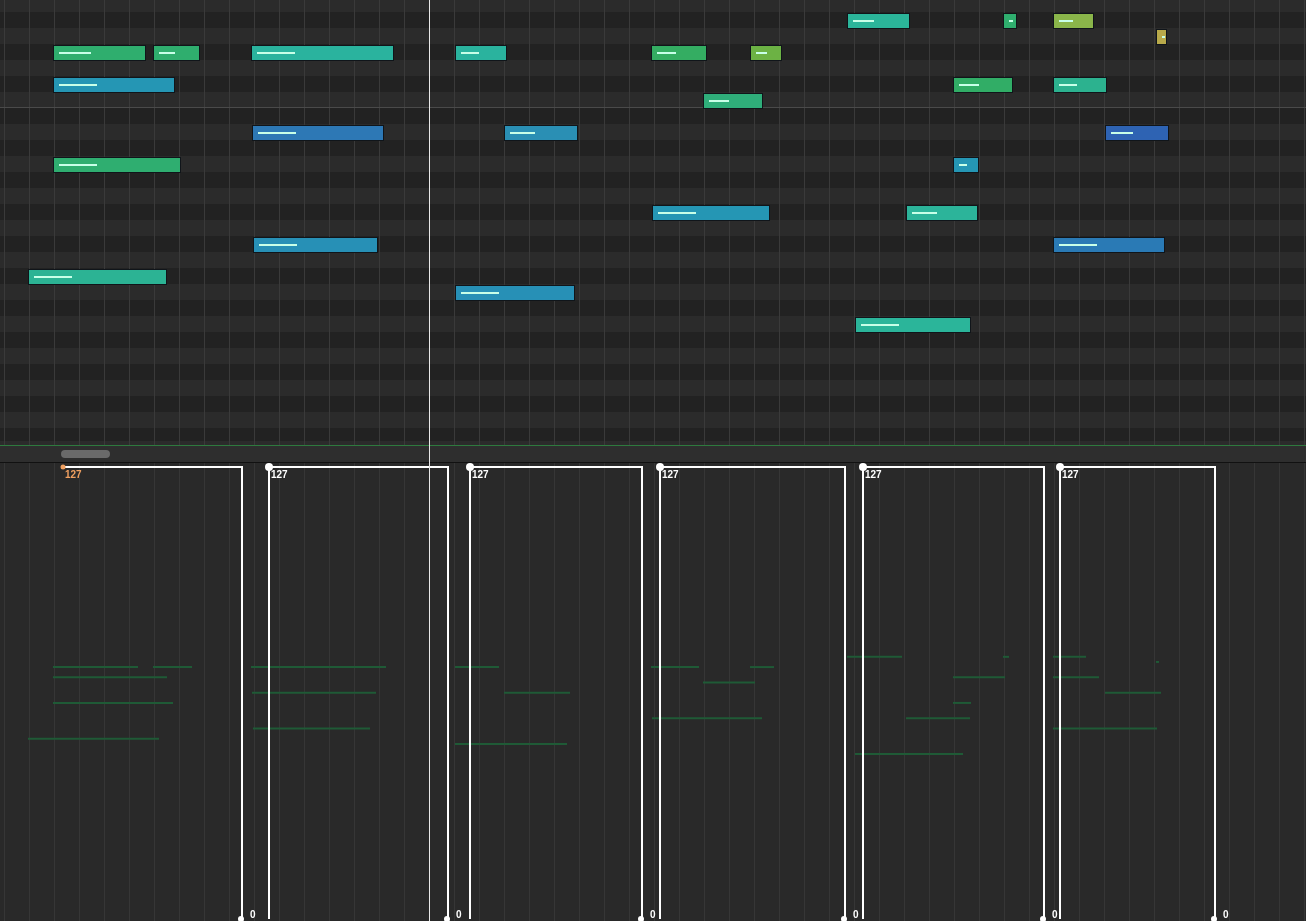 The height and width of the screenshot is (921, 1306). Describe the element at coordinates (85, 454) in the screenshot. I see `scrollbar-thumb` at that location.